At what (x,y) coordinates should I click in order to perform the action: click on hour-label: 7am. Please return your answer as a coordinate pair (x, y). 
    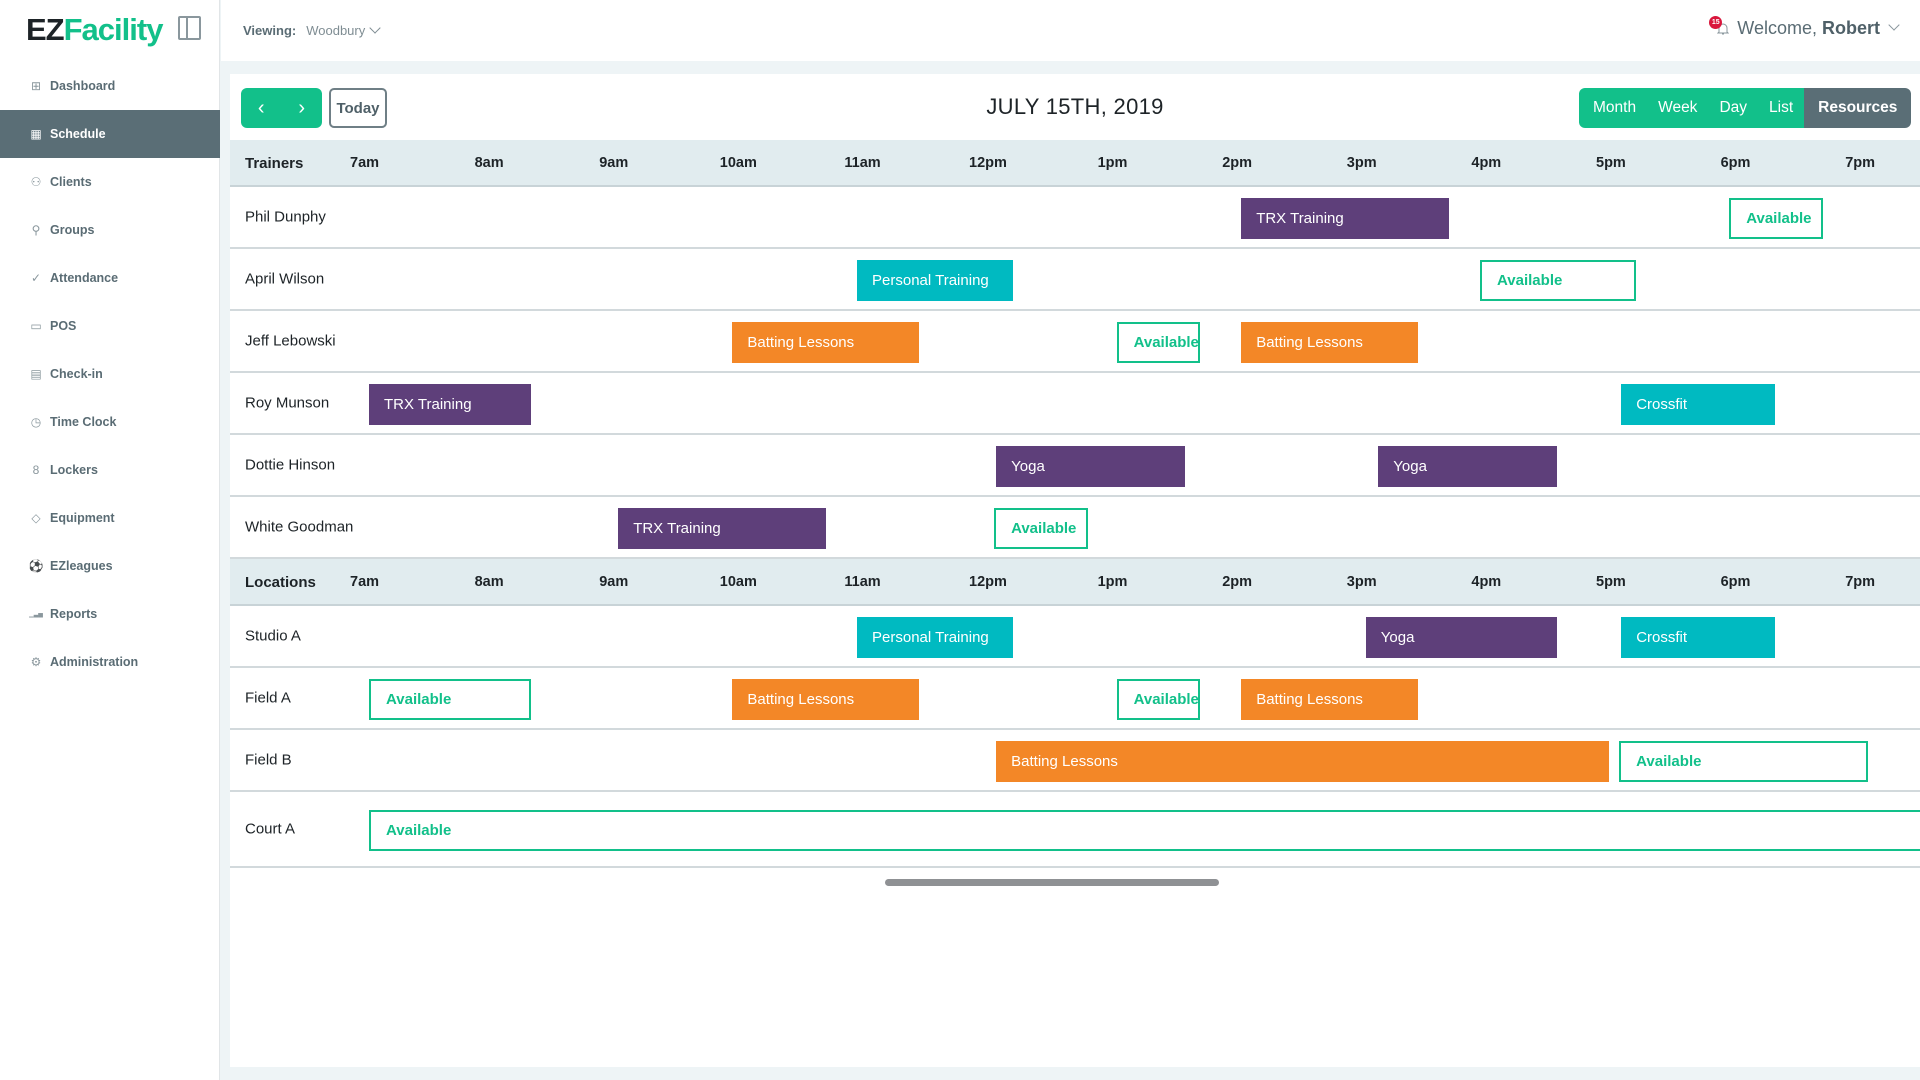
    Looking at the image, I should click on (365, 582).